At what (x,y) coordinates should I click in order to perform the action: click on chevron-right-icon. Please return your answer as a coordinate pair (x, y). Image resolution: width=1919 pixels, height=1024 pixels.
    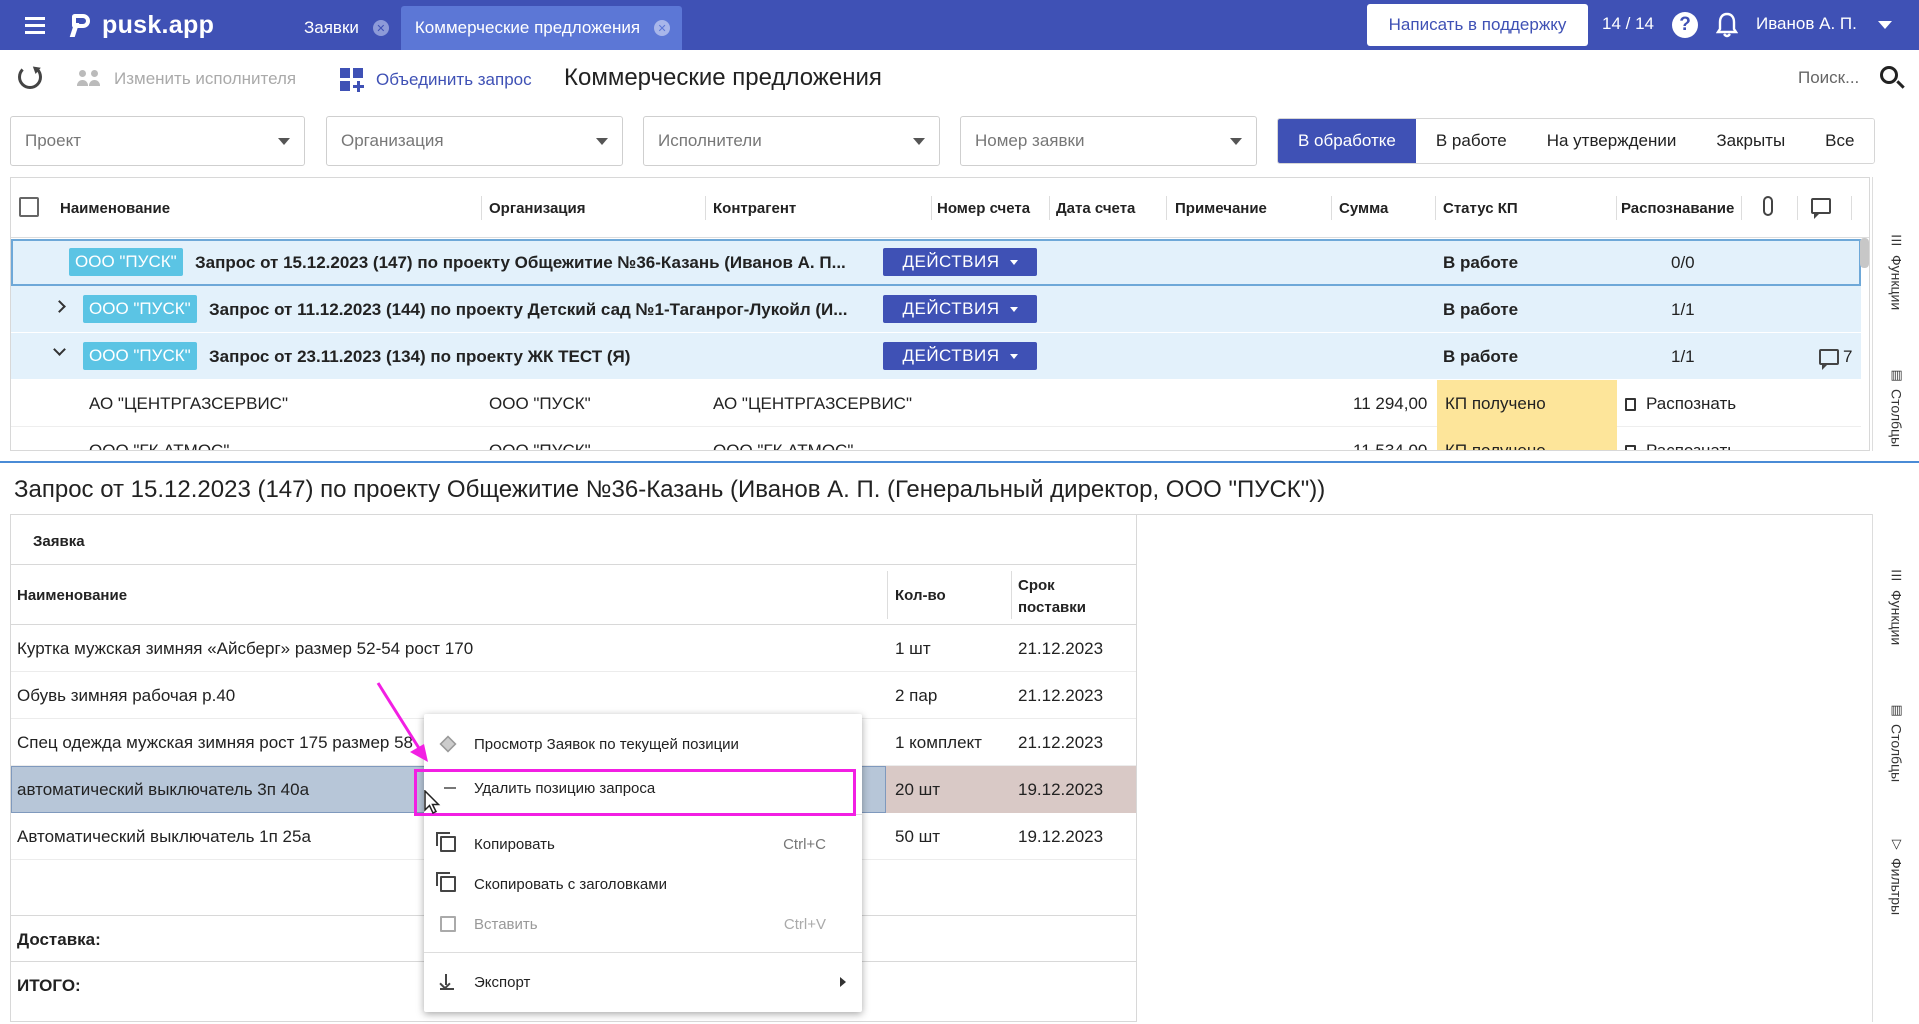
    Looking at the image, I should click on (59, 306).